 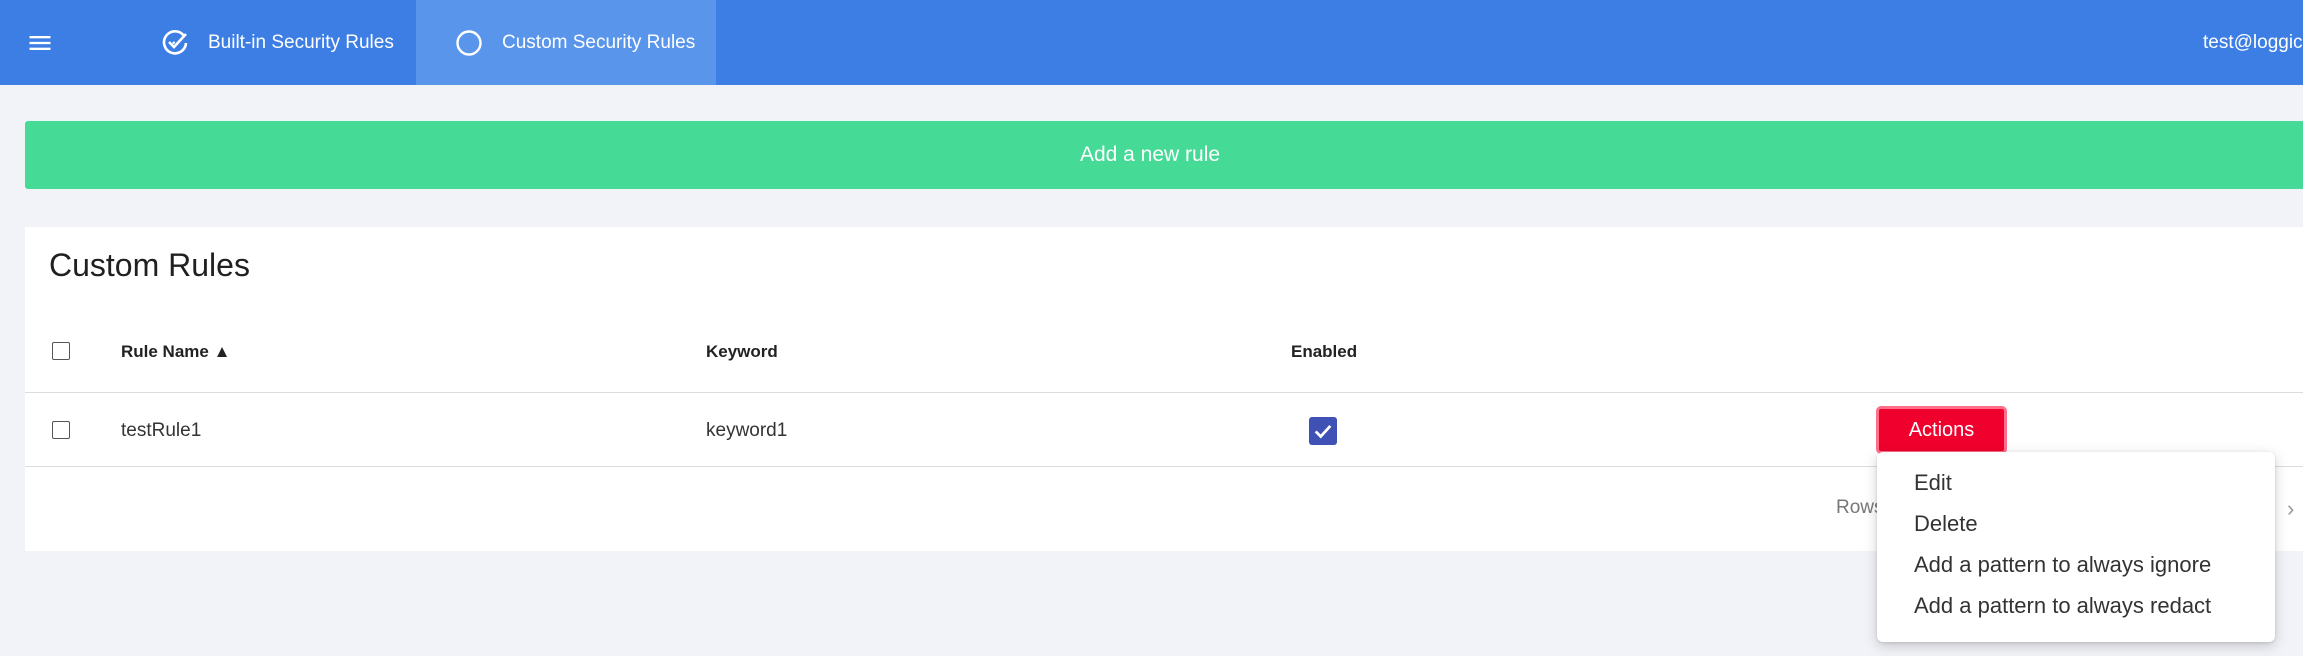 What do you see at coordinates (149, 265) in the screenshot?
I see `card-title: Custom Rules` at bounding box center [149, 265].